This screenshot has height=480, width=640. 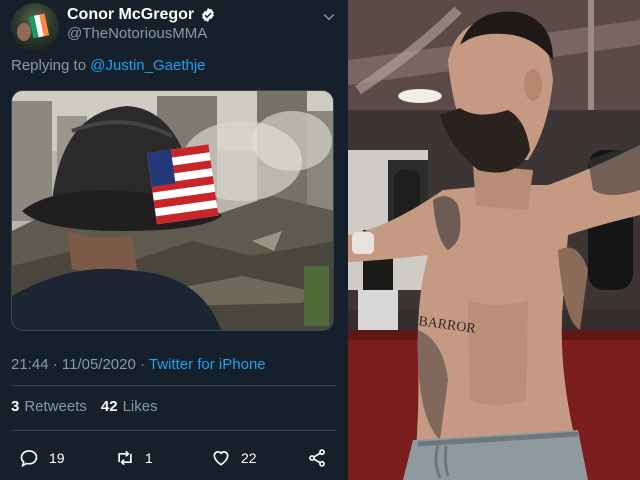 What do you see at coordinates (137, 33) in the screenshot?
I see `author-handle: @TheNotoriousMMA` at bounding box center [137, 33].